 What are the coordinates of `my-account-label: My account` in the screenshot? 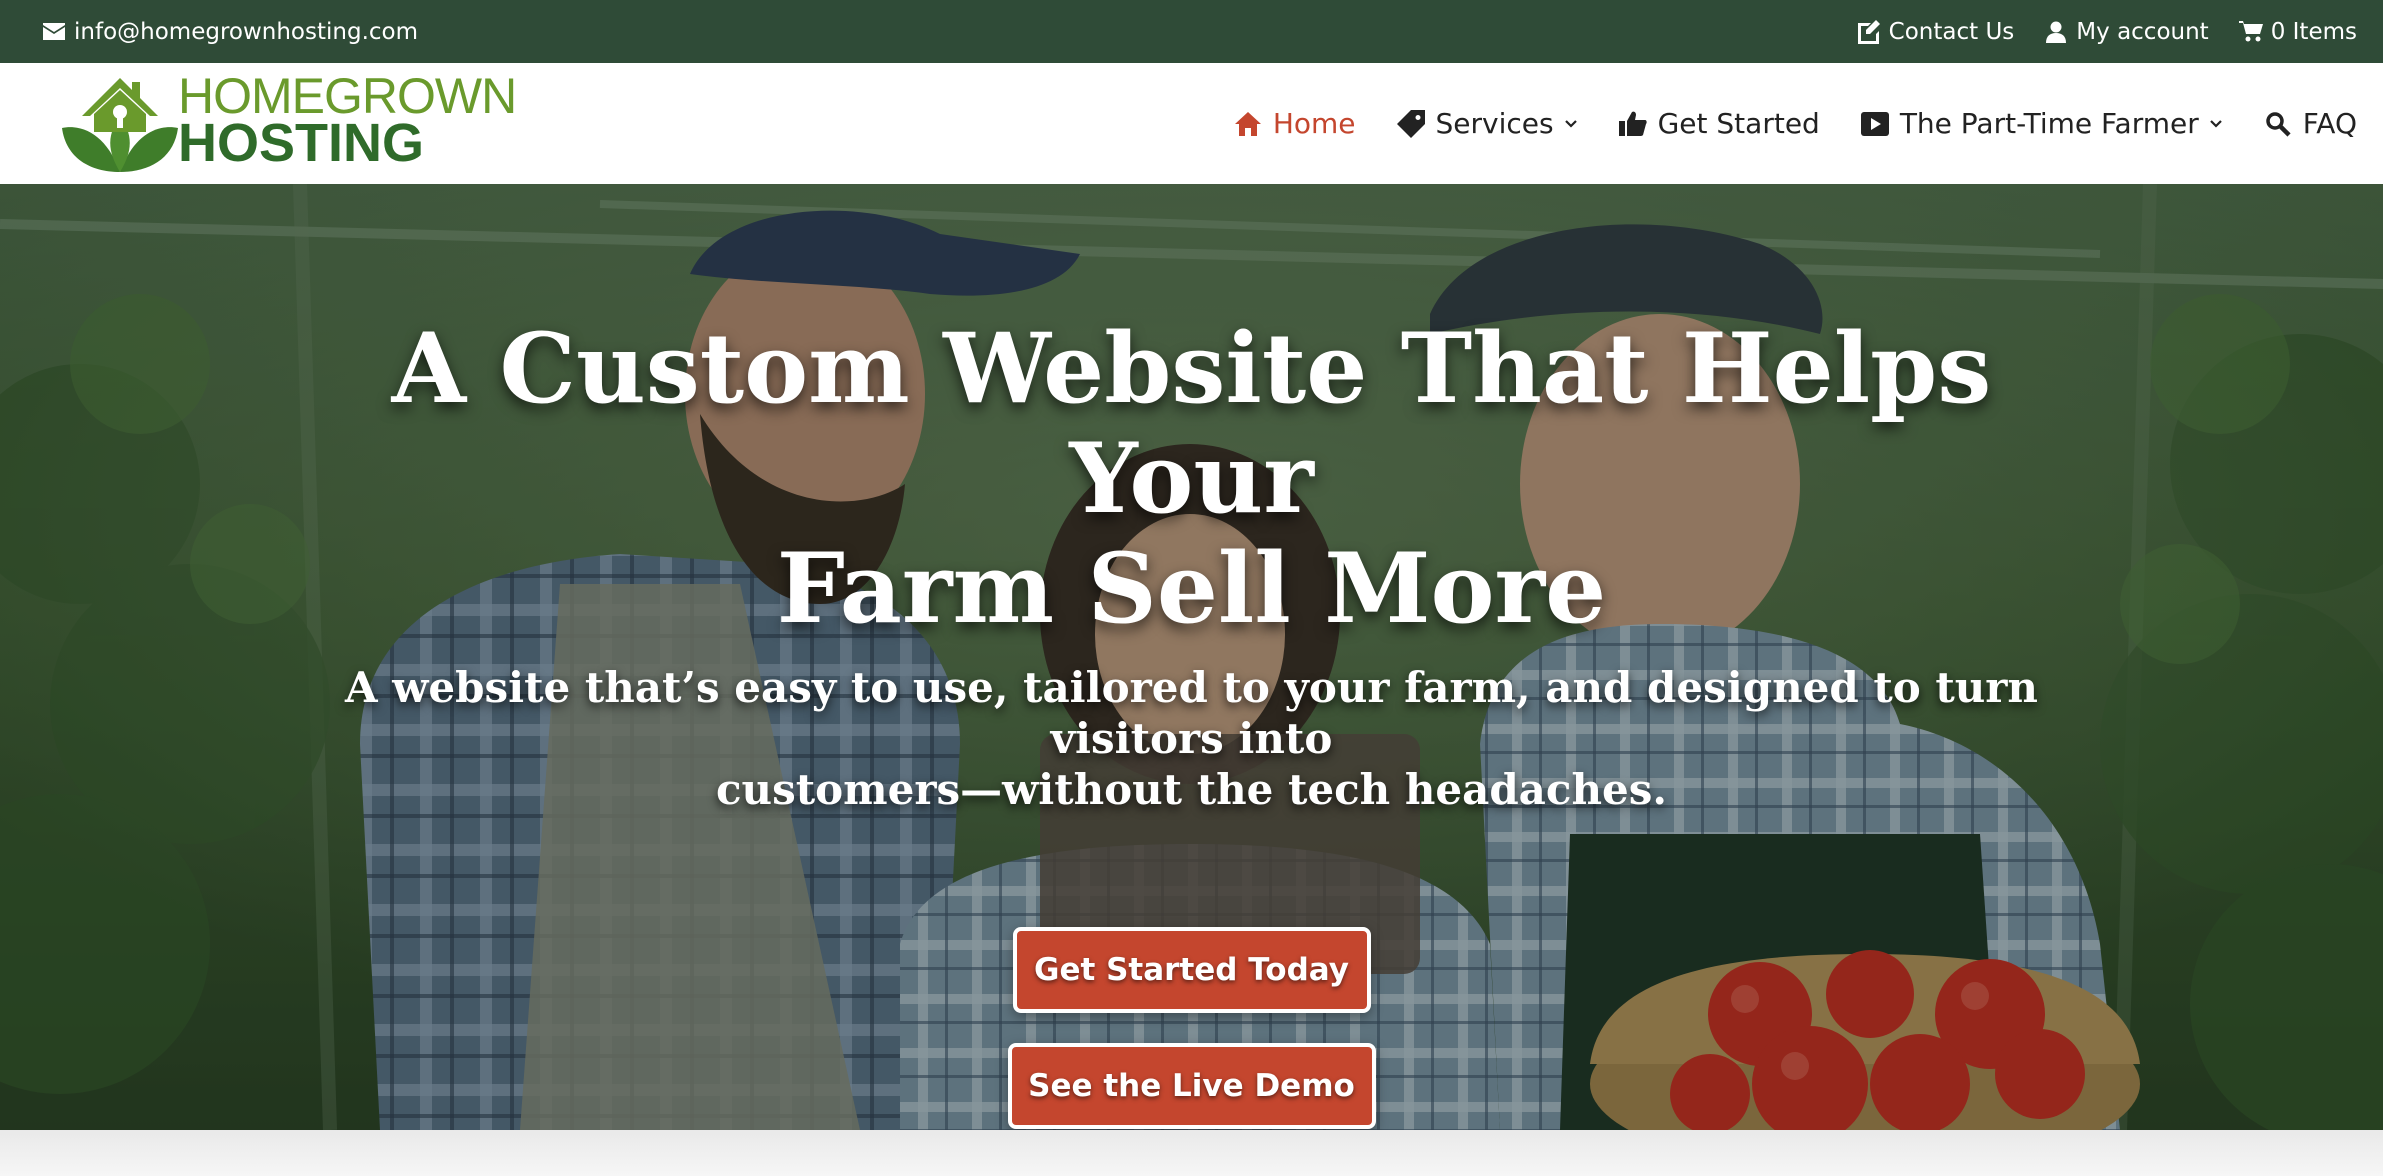 It's located at (2142, 31).